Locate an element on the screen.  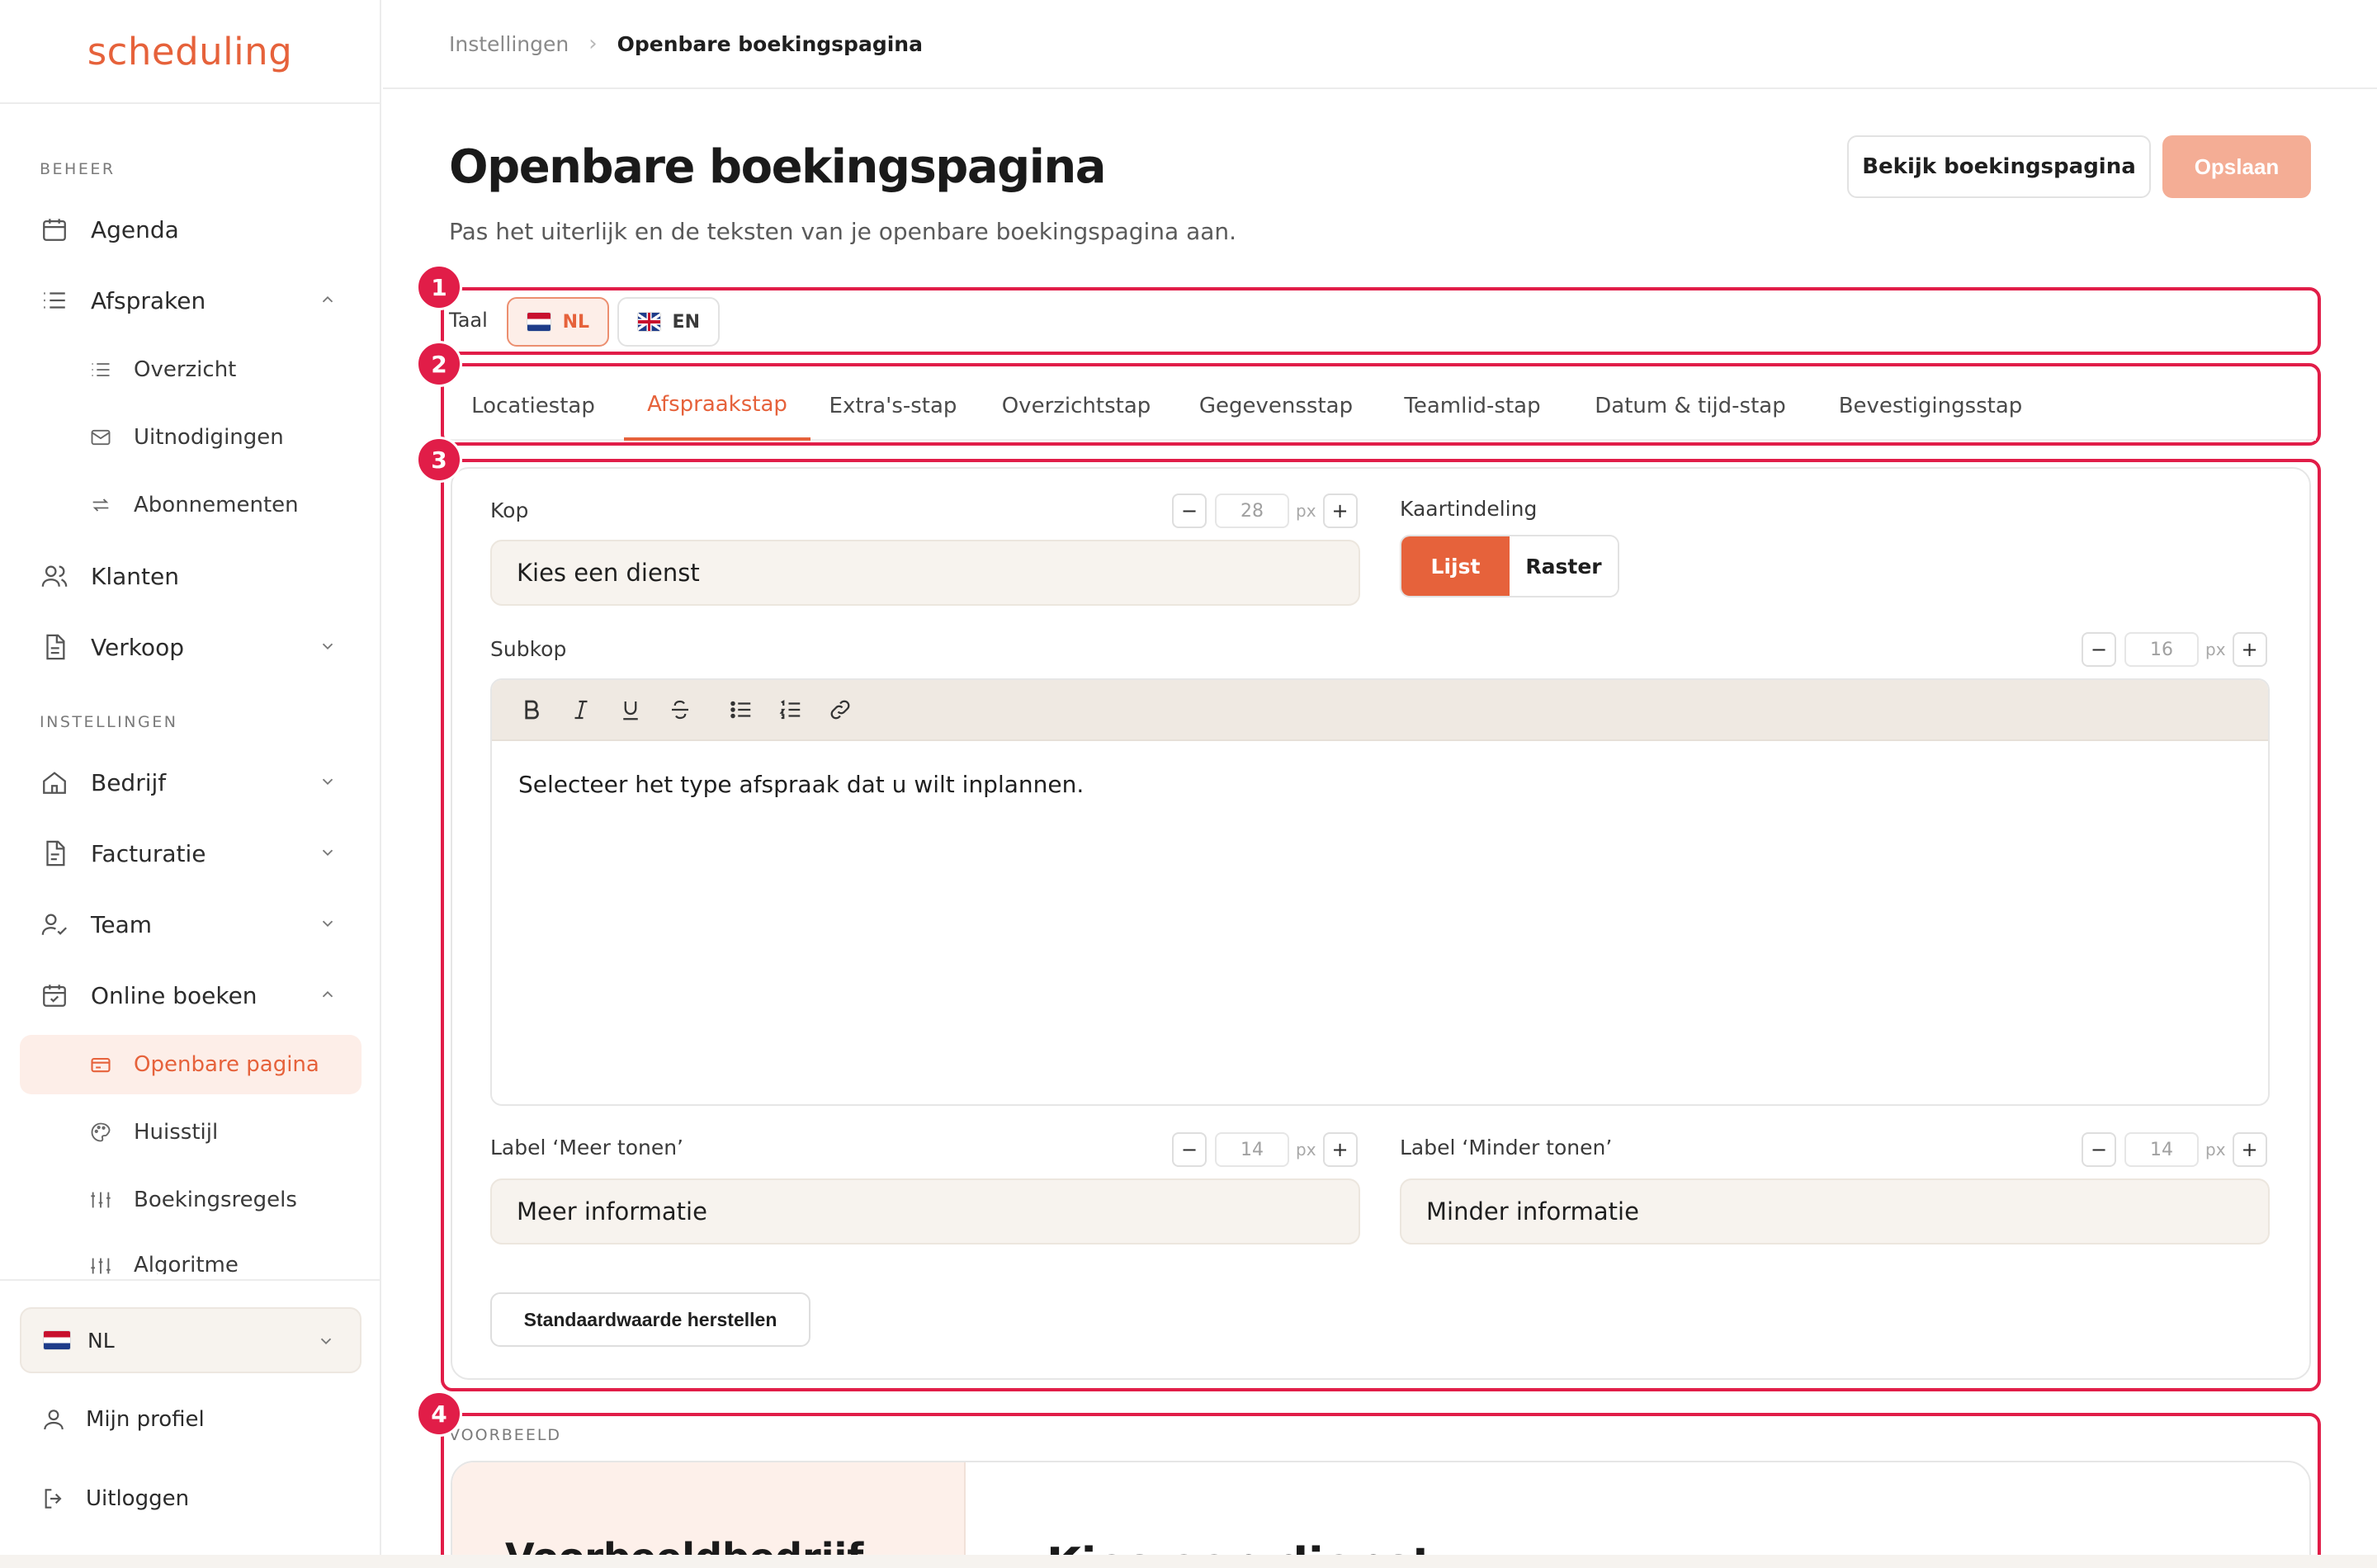
sidebar-item-verkoop: Verkoop is located at coordinates (191, 647).